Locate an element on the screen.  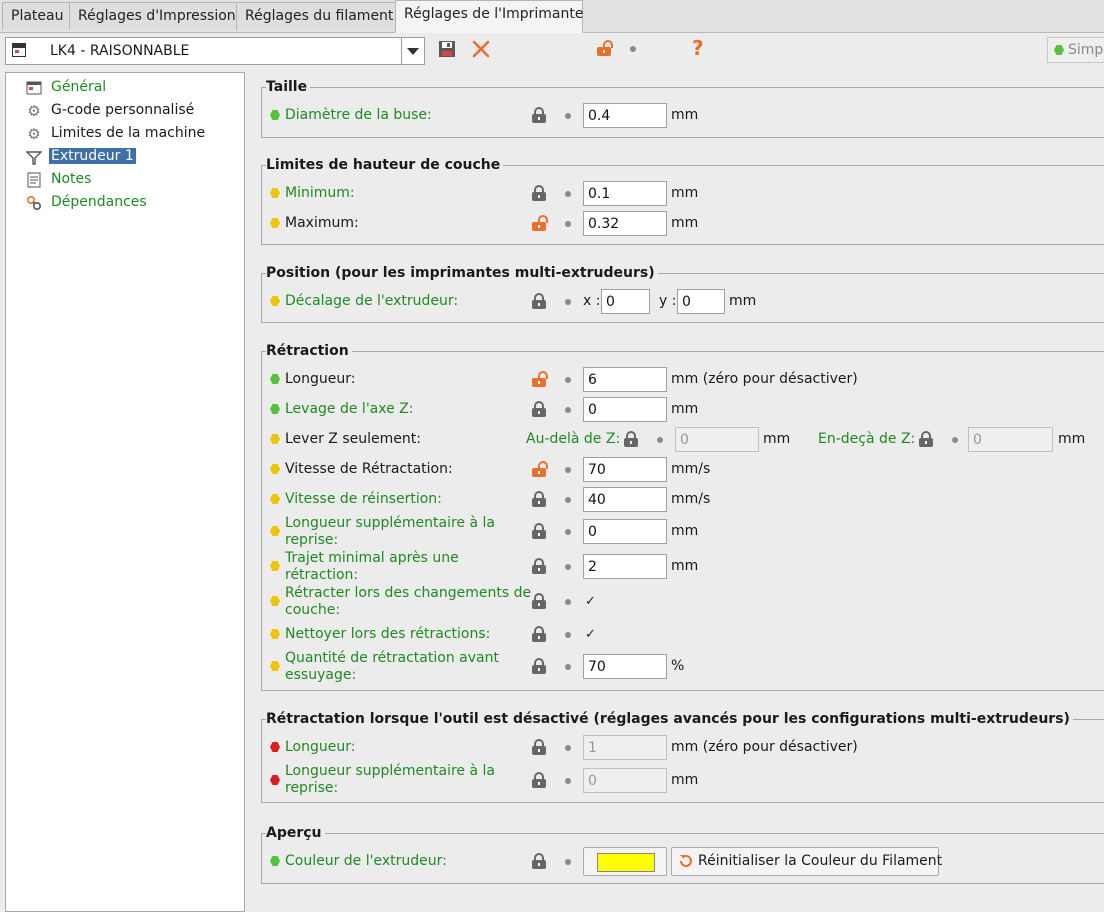
deretract-speed-input: 40 is located at coordinates (625, 499).